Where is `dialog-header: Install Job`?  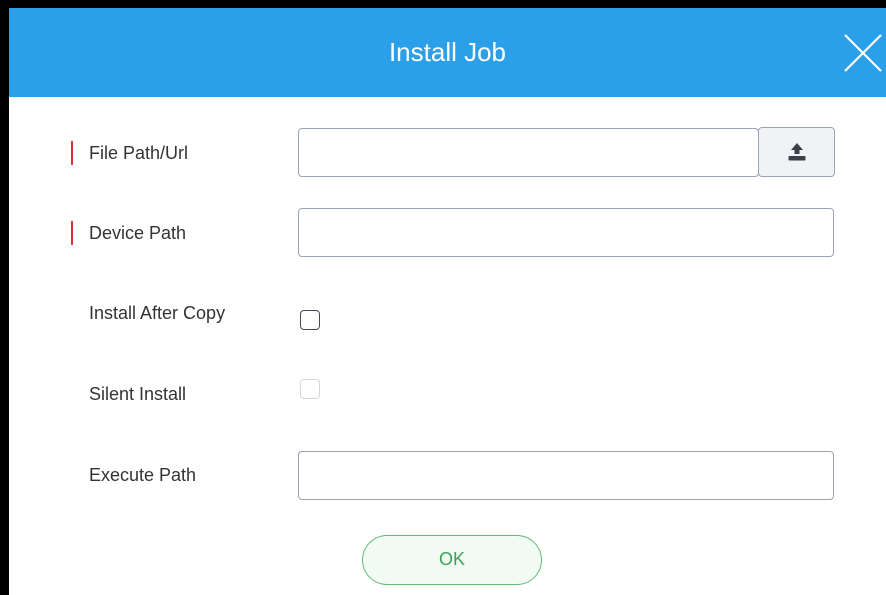
dialog-header: Install Job is located at coordinates (447, 52).